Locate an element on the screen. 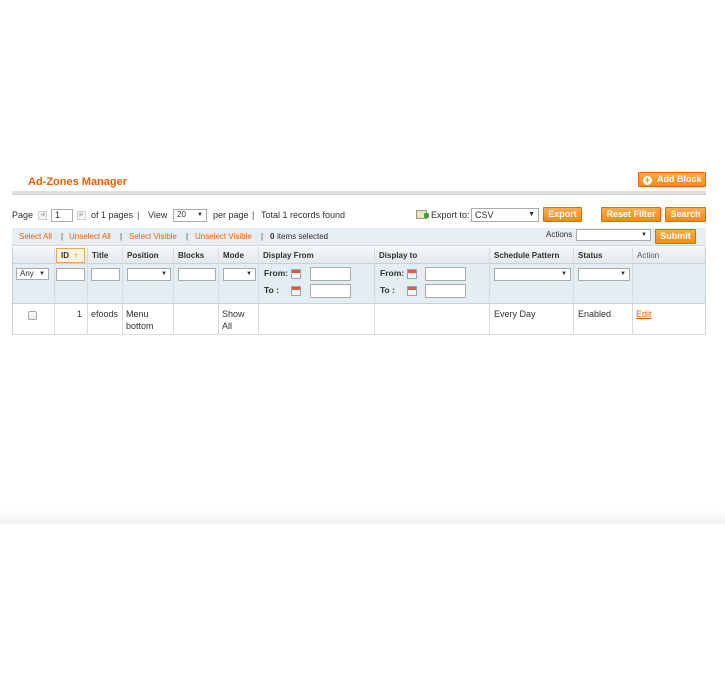 This screenshot has width=725, height=680. grid-right-border is located at coordinates (705, 291).